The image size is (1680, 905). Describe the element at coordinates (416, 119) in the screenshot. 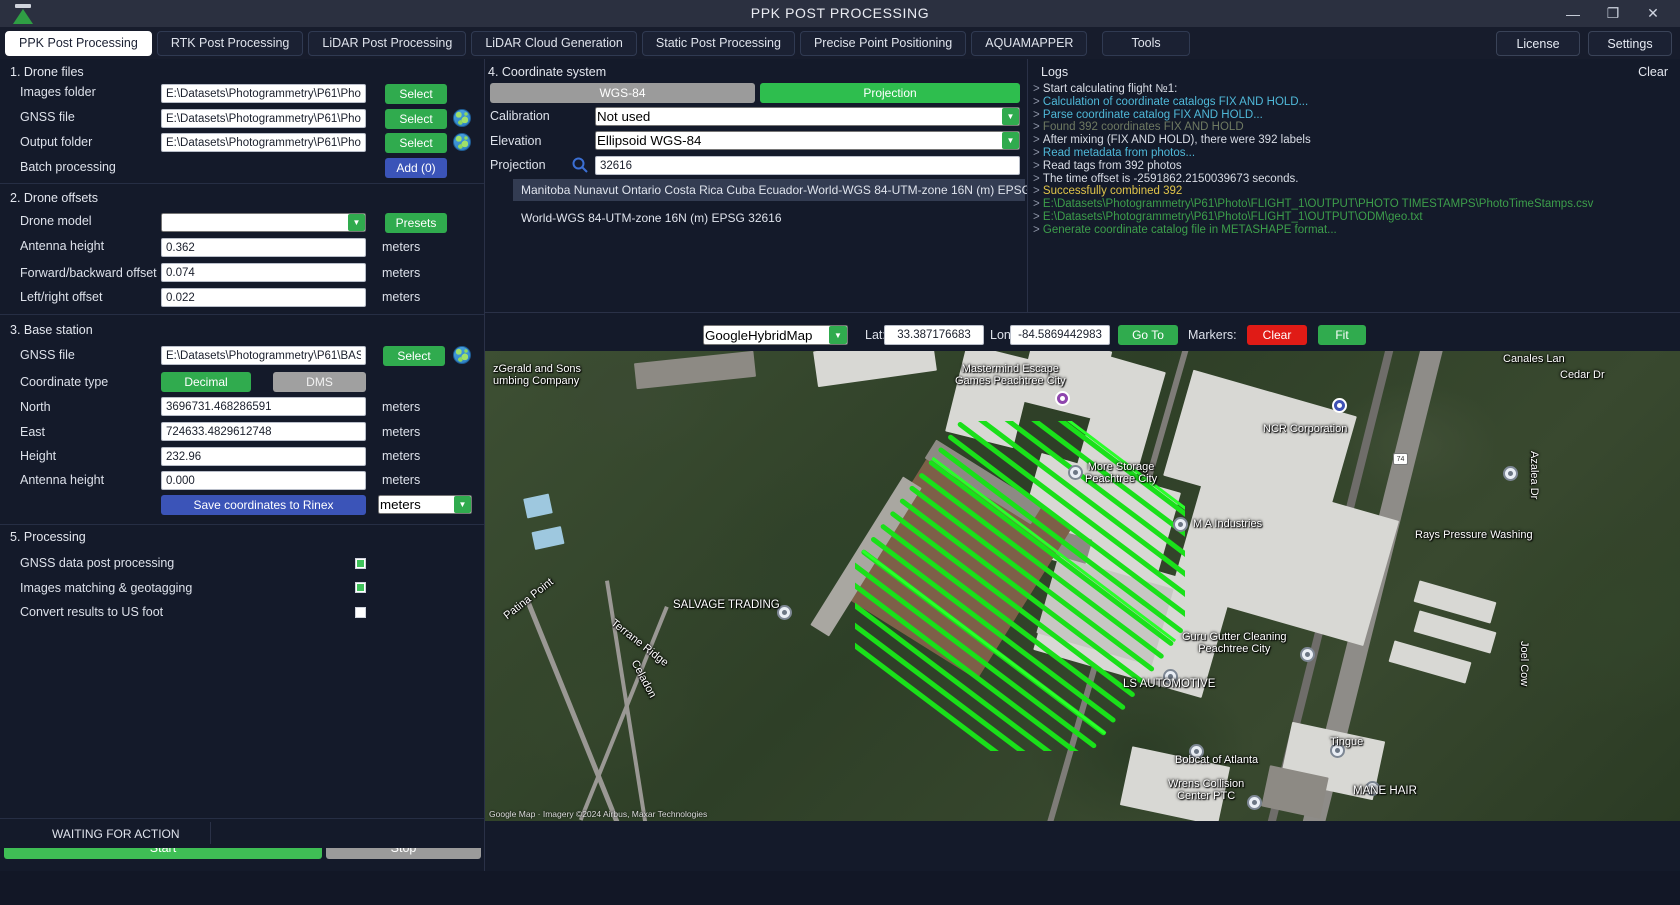

I see `gnss-file-select-button: Select` at that location.